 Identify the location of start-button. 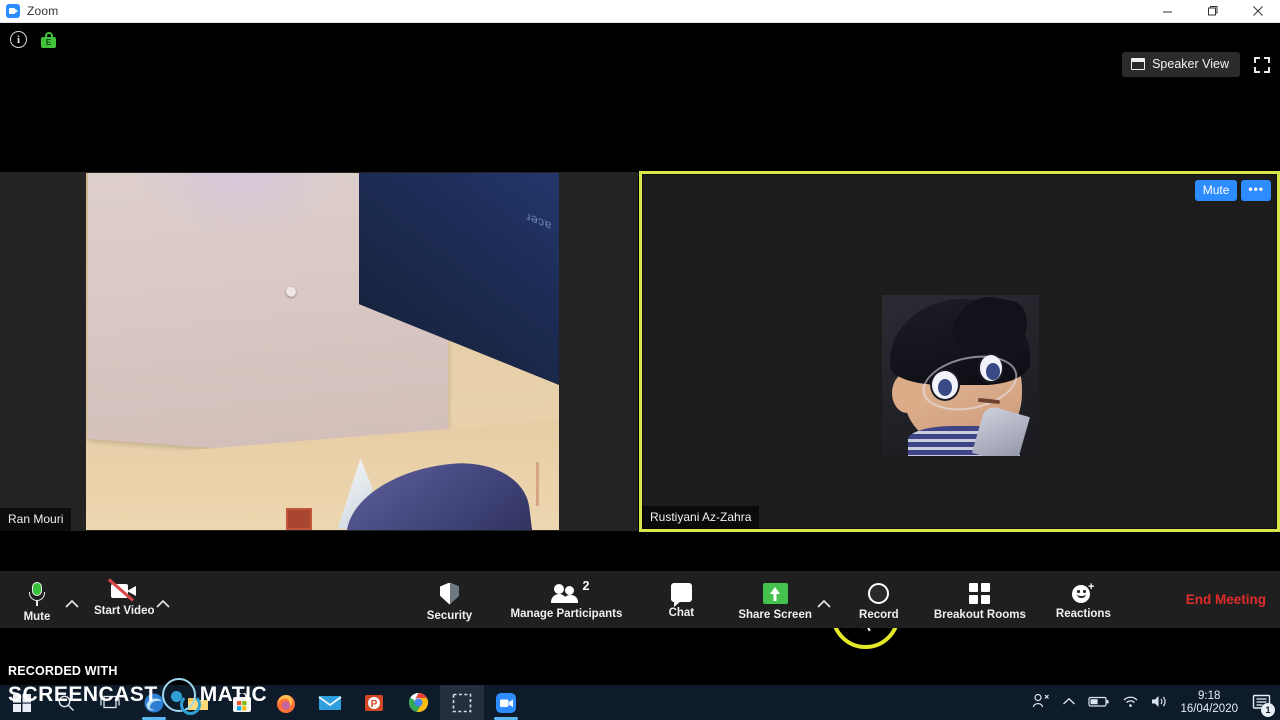
(22, 702).